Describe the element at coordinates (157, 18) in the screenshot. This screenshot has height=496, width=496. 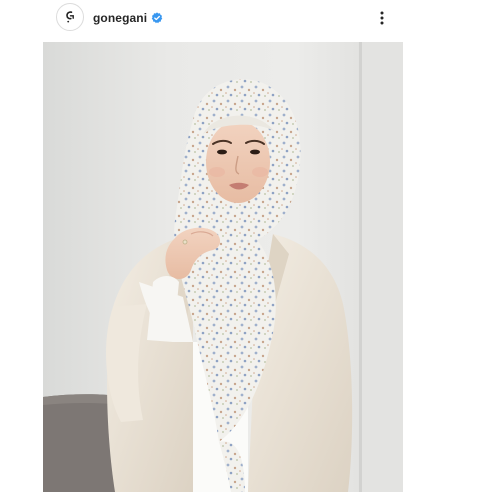
I see `verified-badge-icon` at that location.